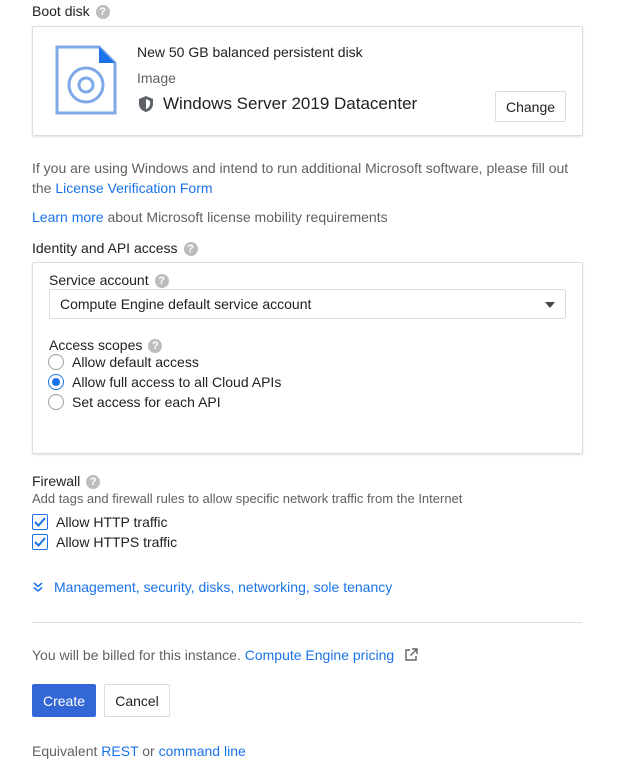 This screenshot has height=771, width=636. I want to click on disk-icon, so click(86, 80).